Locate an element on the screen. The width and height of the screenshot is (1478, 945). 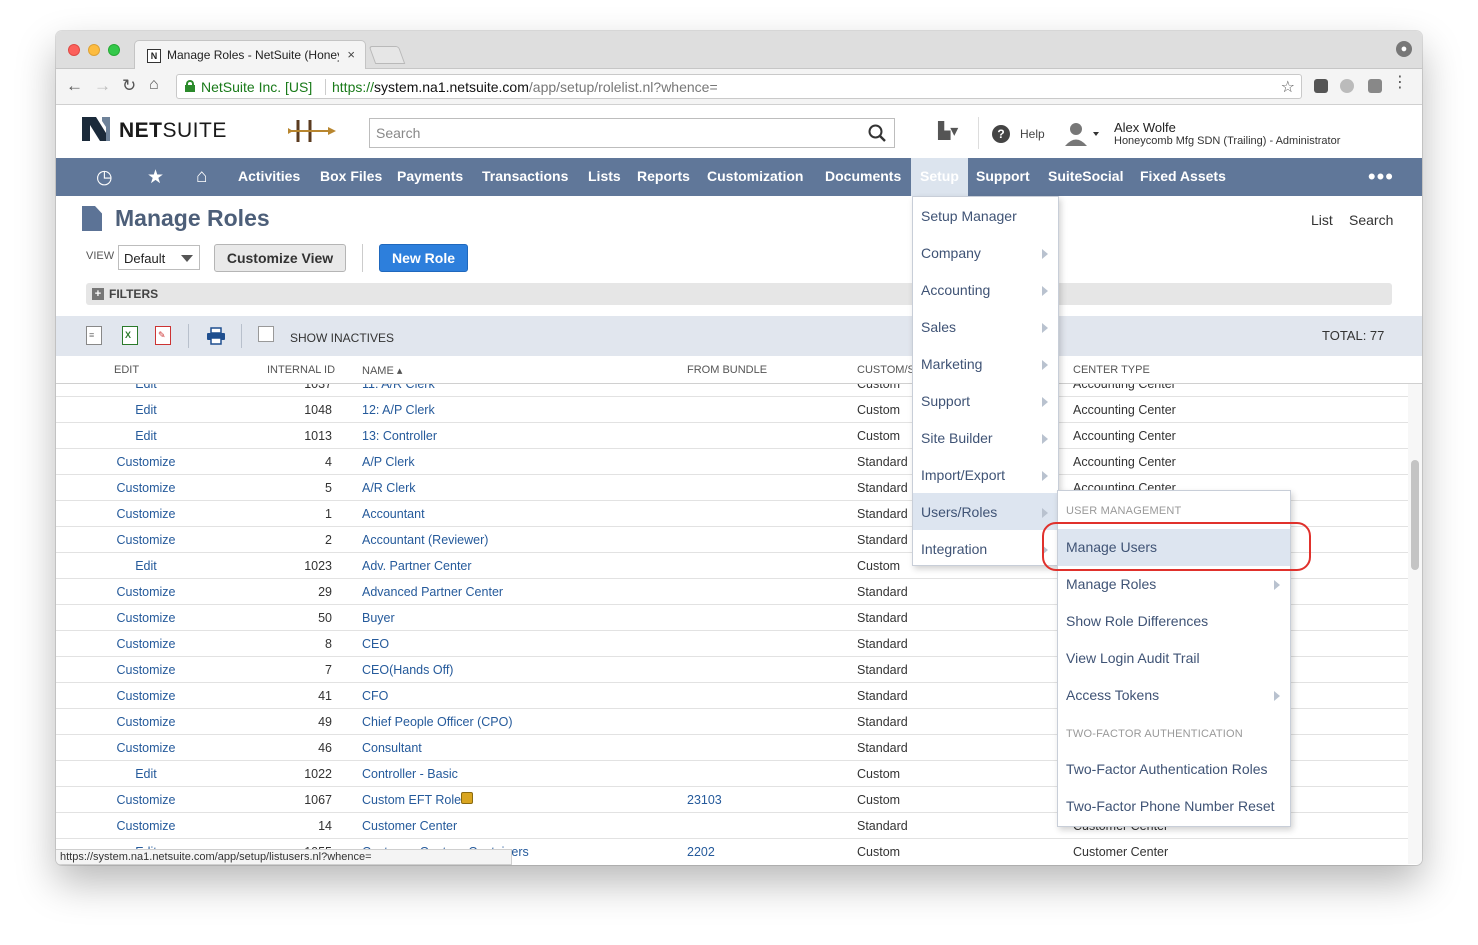
role-name-link: Adv. Partner Center is located at coordinates (417, 566).